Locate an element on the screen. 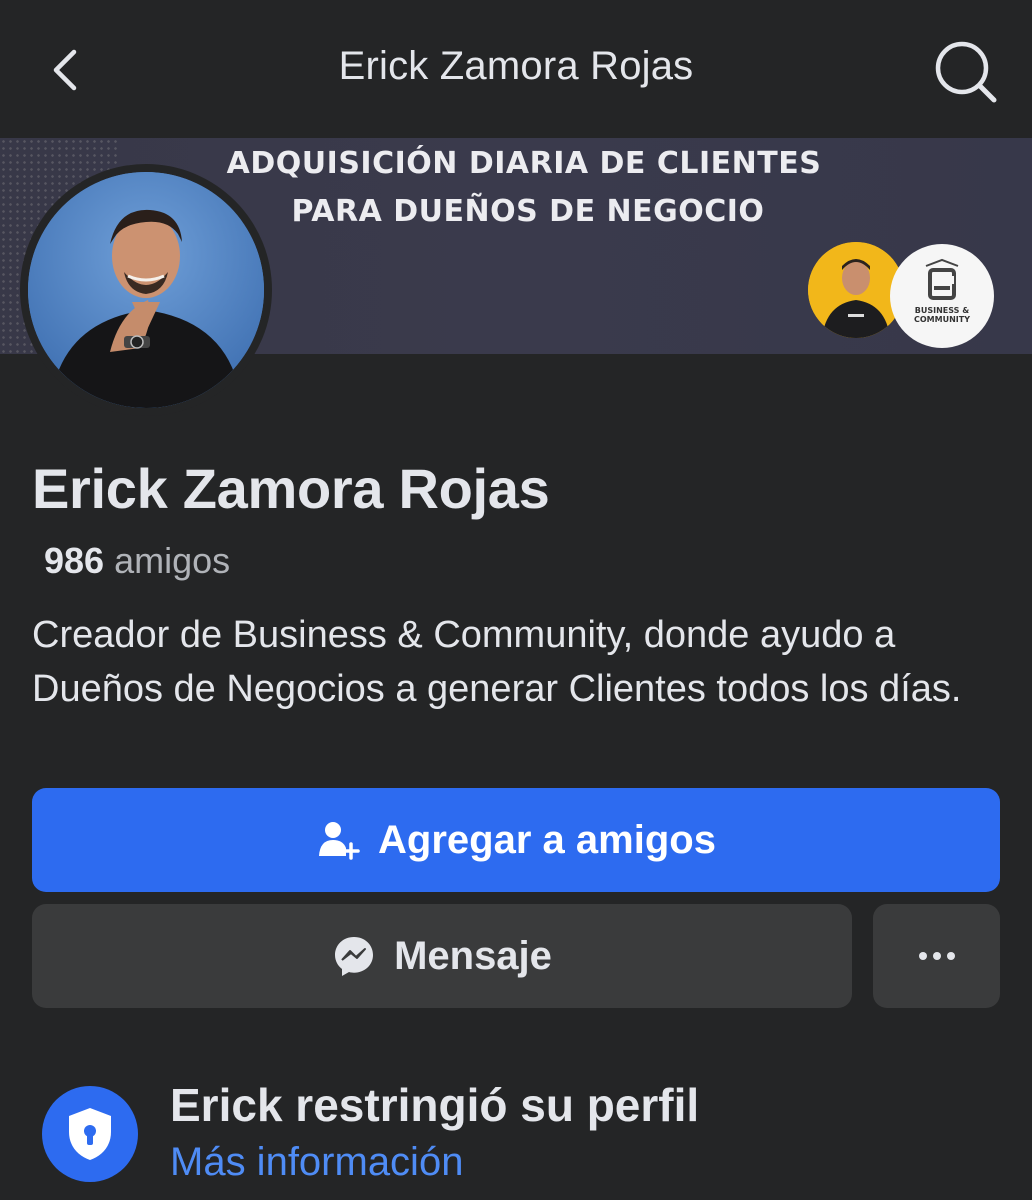  add-friend-button: Agregar a amigos is located at coordinates (516, 840).